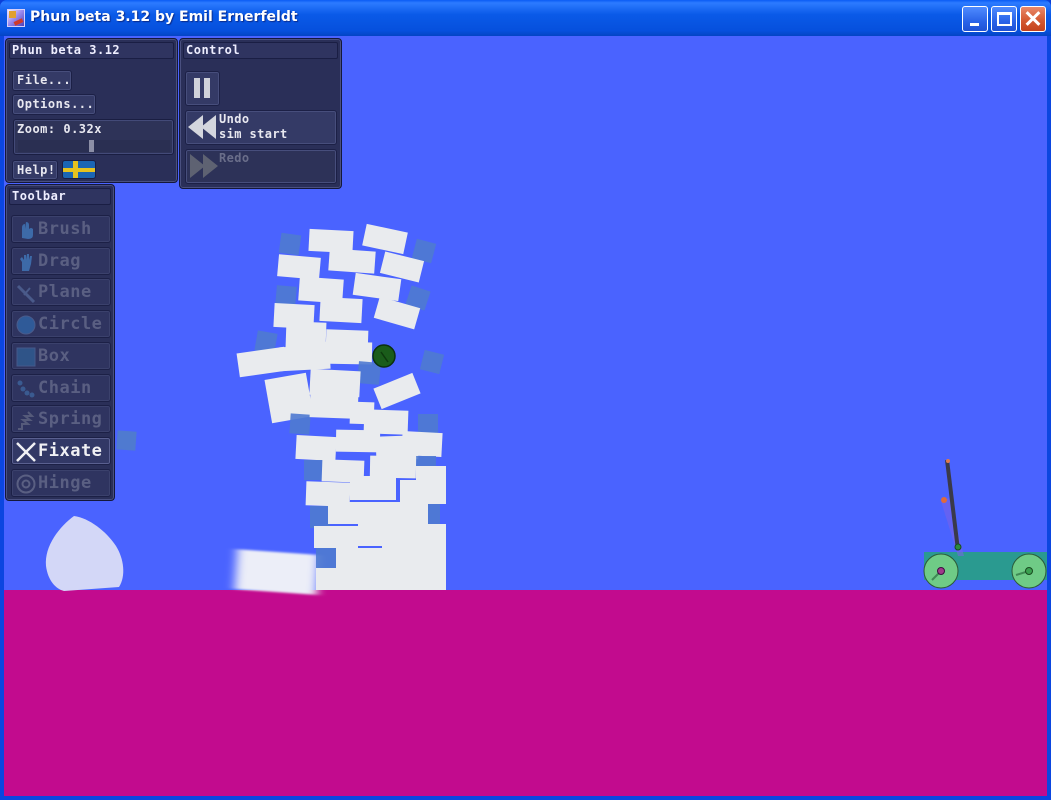 This screenshot has width=1051, height=800. What do you see at coordinates (948, 461) in the screenshot?
I see `pole-top-marker` at bounding box center [948, 461].